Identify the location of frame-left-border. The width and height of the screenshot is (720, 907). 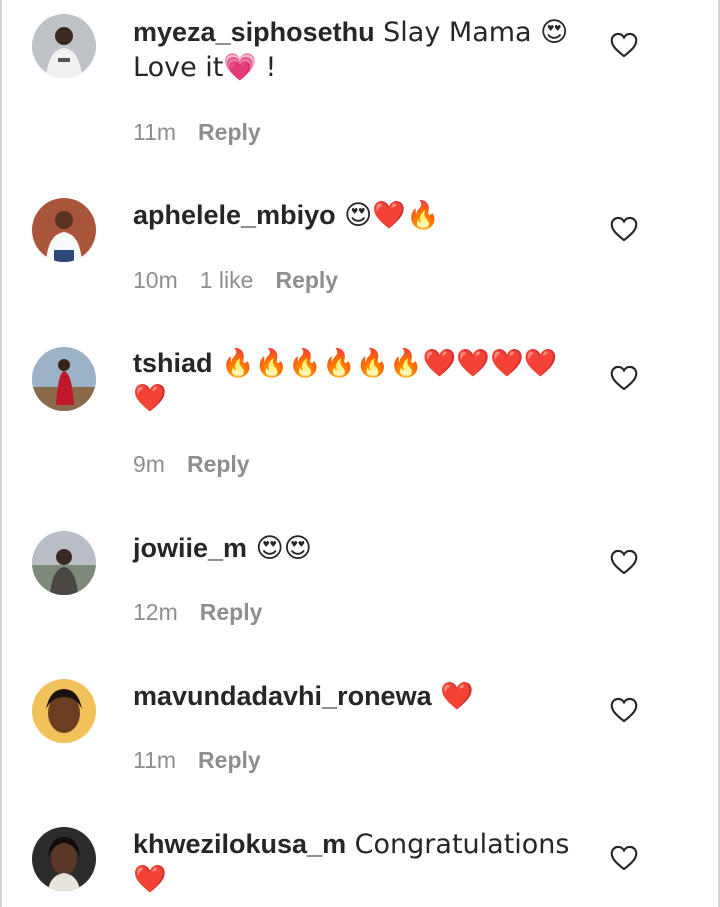
(1, 453).